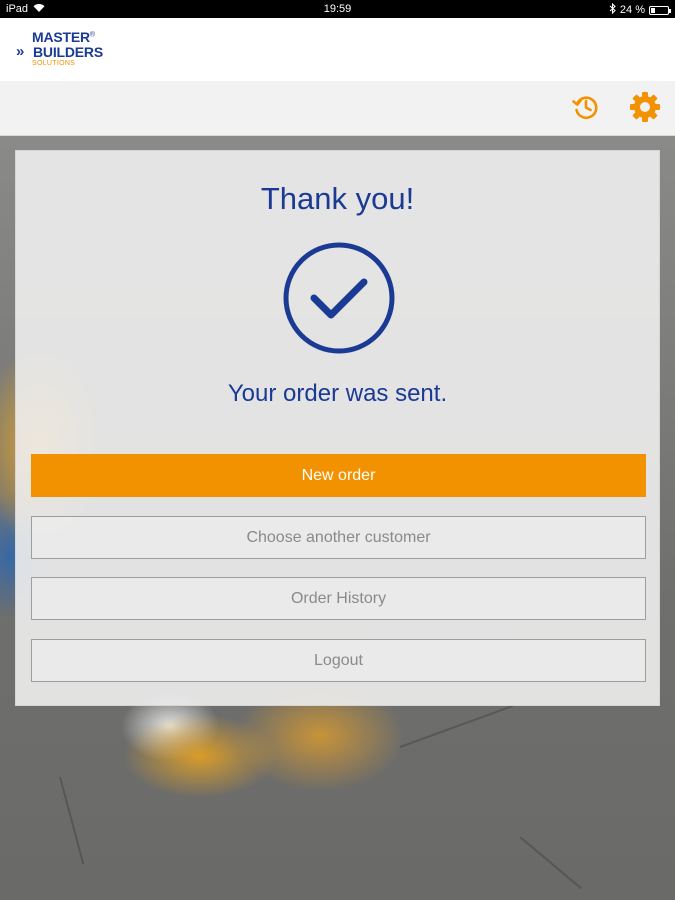 This screenshot has width=675, height=900. I want to click on history-icon, so click(586, 107).